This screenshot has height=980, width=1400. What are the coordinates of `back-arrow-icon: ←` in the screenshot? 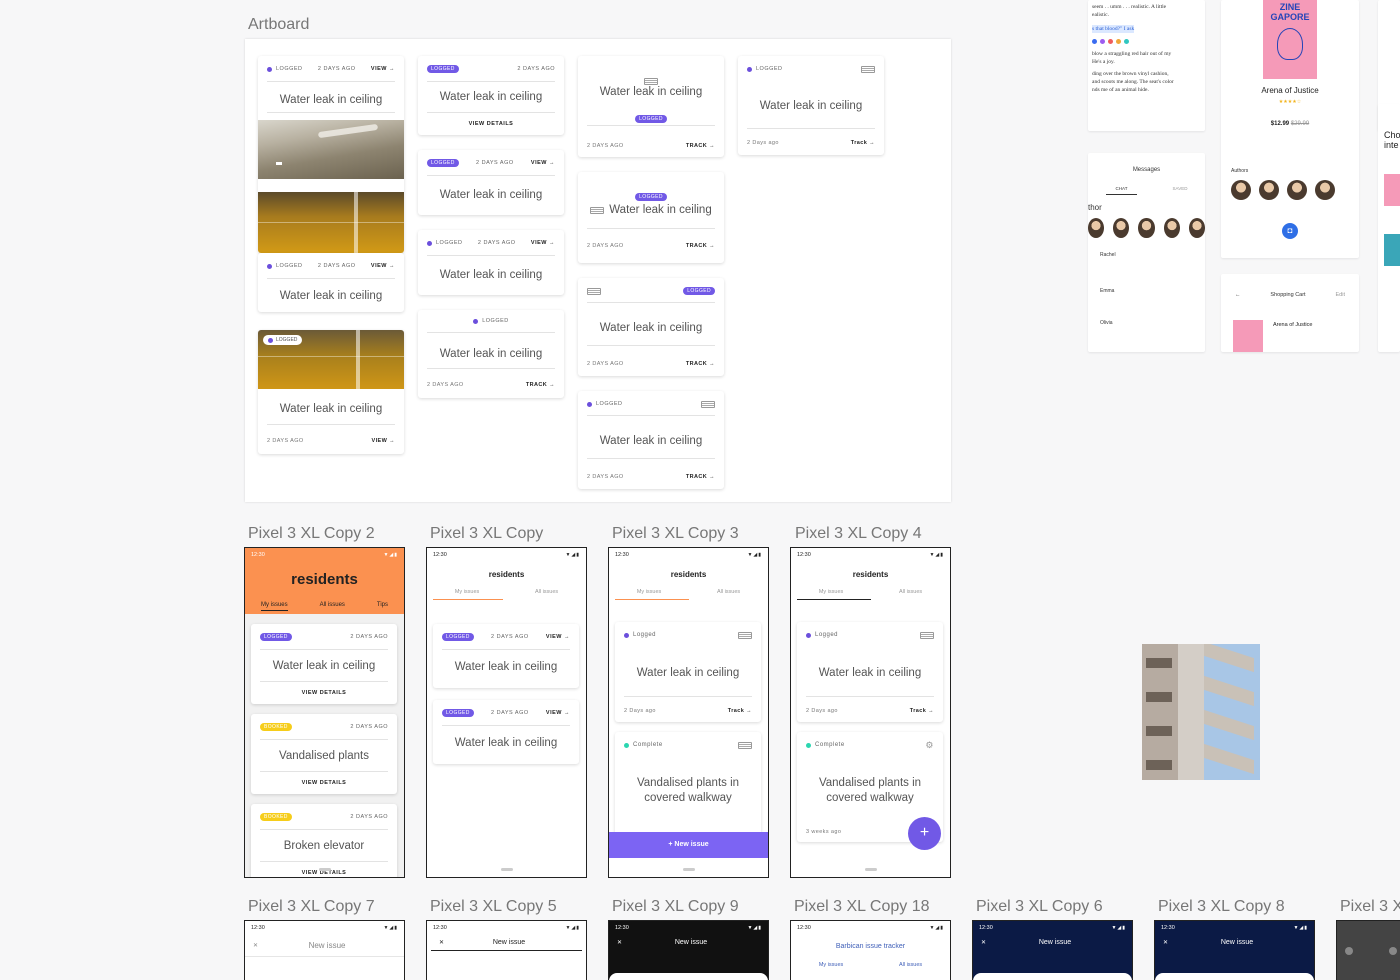 It's located at (1238, 295).